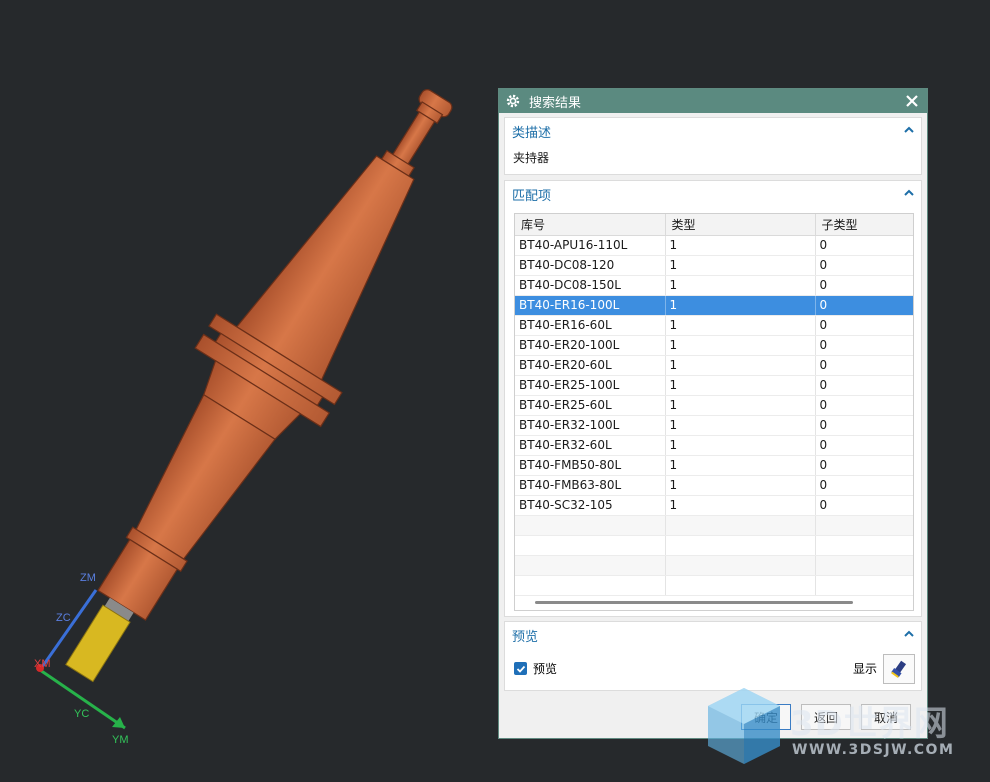 This screenshot has height=782, width=990. What do you see at coordinates (694, 602) in the screenshot?
I see `horizontal-scrollbar` at bounding box center [694, 602].